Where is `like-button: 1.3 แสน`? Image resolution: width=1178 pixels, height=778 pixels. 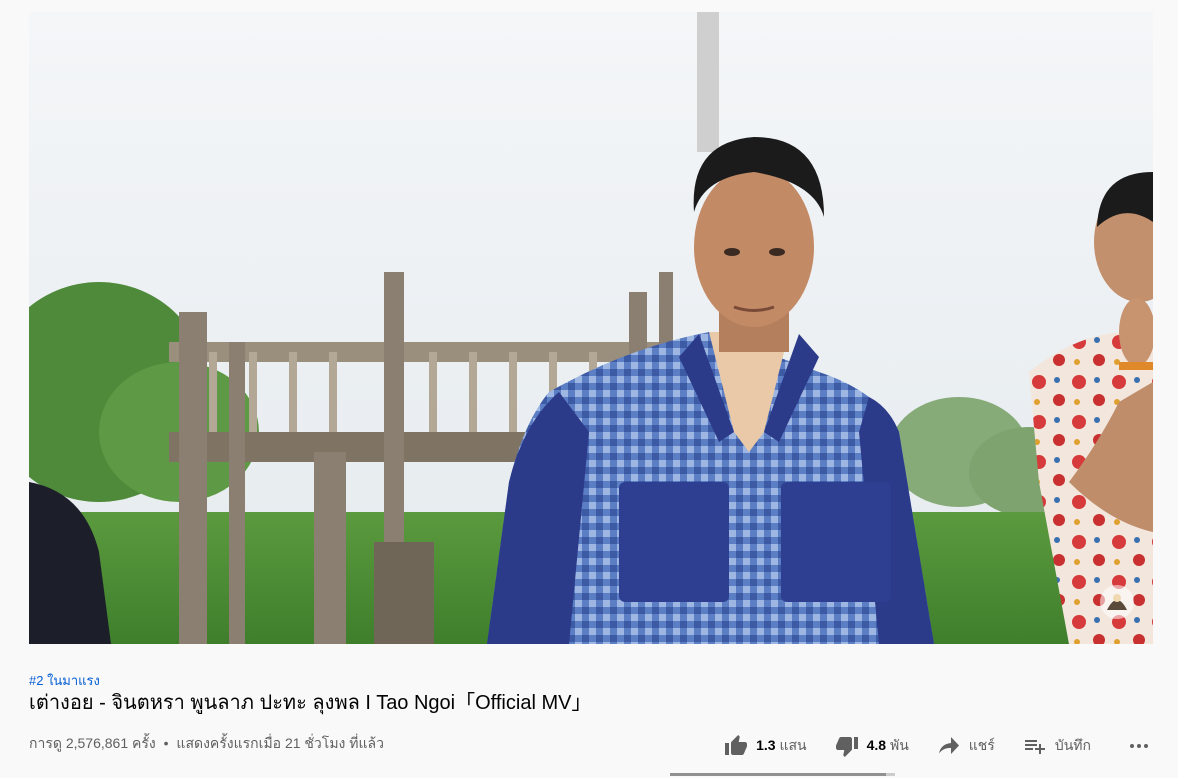 like-button: 1.3 แสน is located at coordinates (765, 746).